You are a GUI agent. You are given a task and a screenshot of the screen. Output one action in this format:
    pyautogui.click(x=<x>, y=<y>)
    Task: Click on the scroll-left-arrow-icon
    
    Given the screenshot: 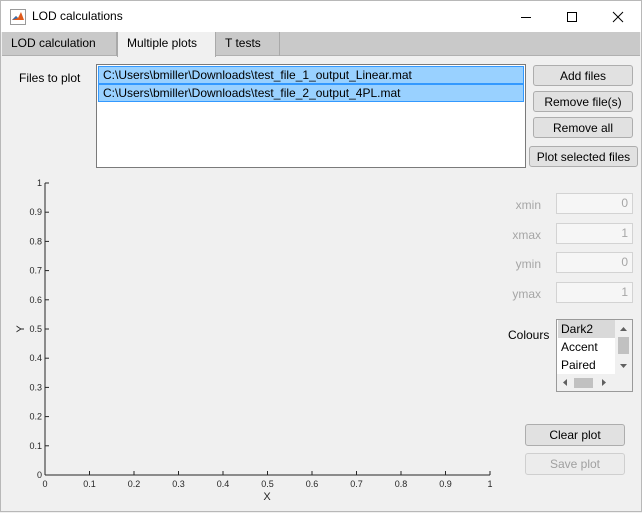 What is the action you would take?
    pyautogui.click(x=565, y=382)
    